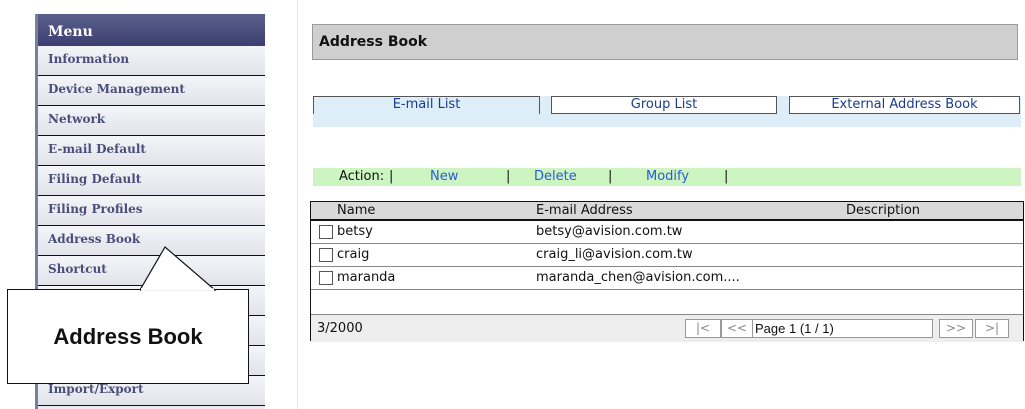  What do you see at coordinates (904, 105) in the screenshot?
I see `tab-external-address-book: External Address Book` at bounding box center [904, 105].